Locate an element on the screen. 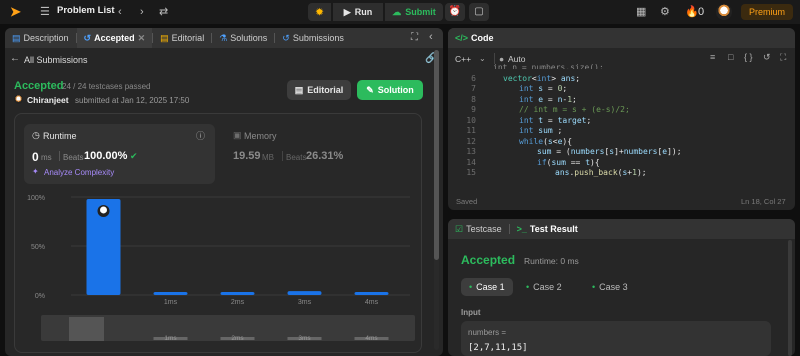 This screenshot has height=356, width=800. problem-list-link: Problem List is located at coordinates (86, 10).